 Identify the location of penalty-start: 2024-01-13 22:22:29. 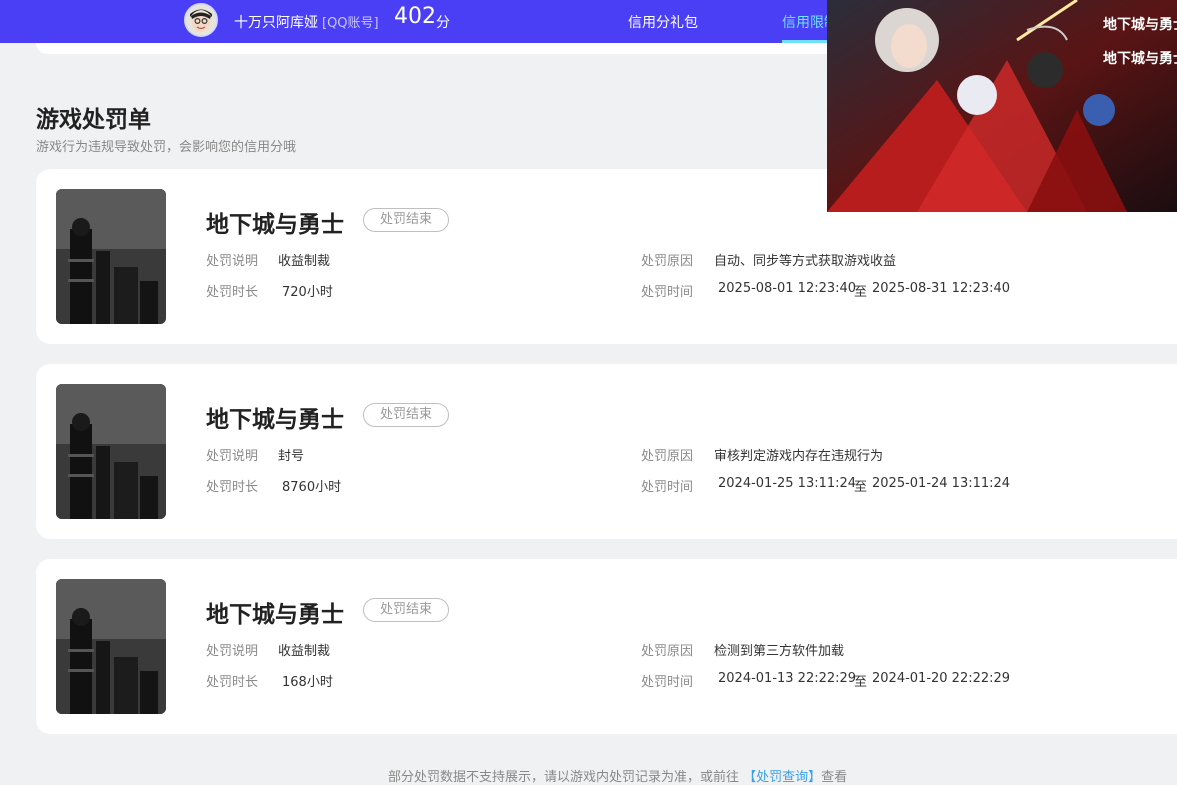
(787, 678).